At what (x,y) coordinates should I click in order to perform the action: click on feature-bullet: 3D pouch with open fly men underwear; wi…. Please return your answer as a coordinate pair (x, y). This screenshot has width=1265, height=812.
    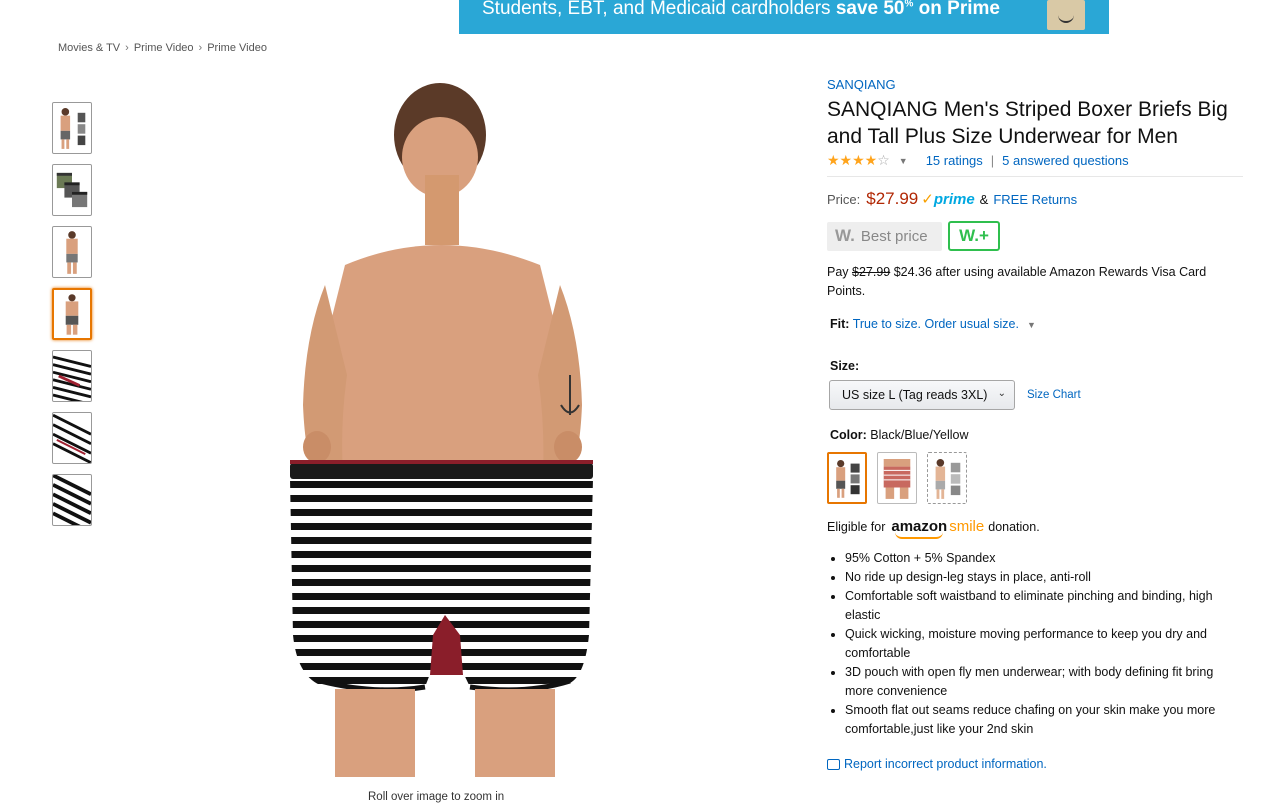
    Looking at the image, I should click on (1045, 682).